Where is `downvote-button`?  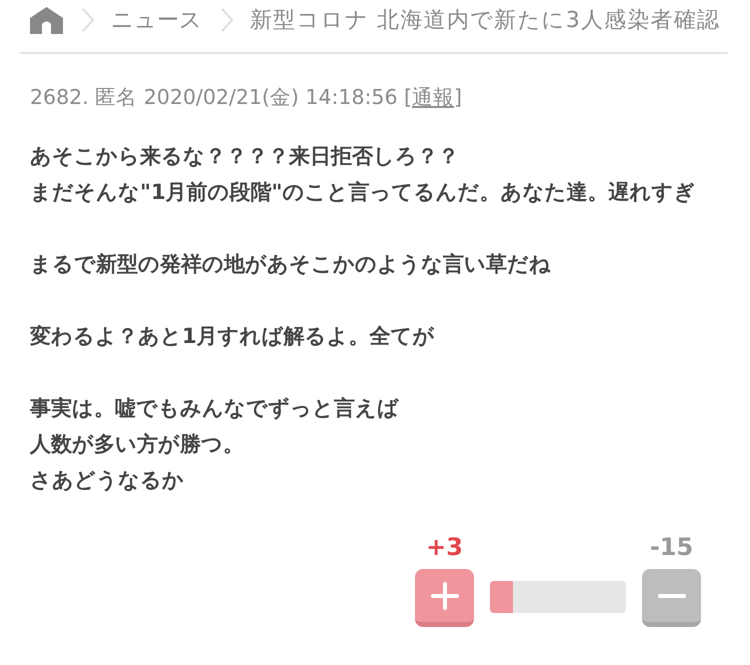 downvote-button is located at coordinates (671, 598).